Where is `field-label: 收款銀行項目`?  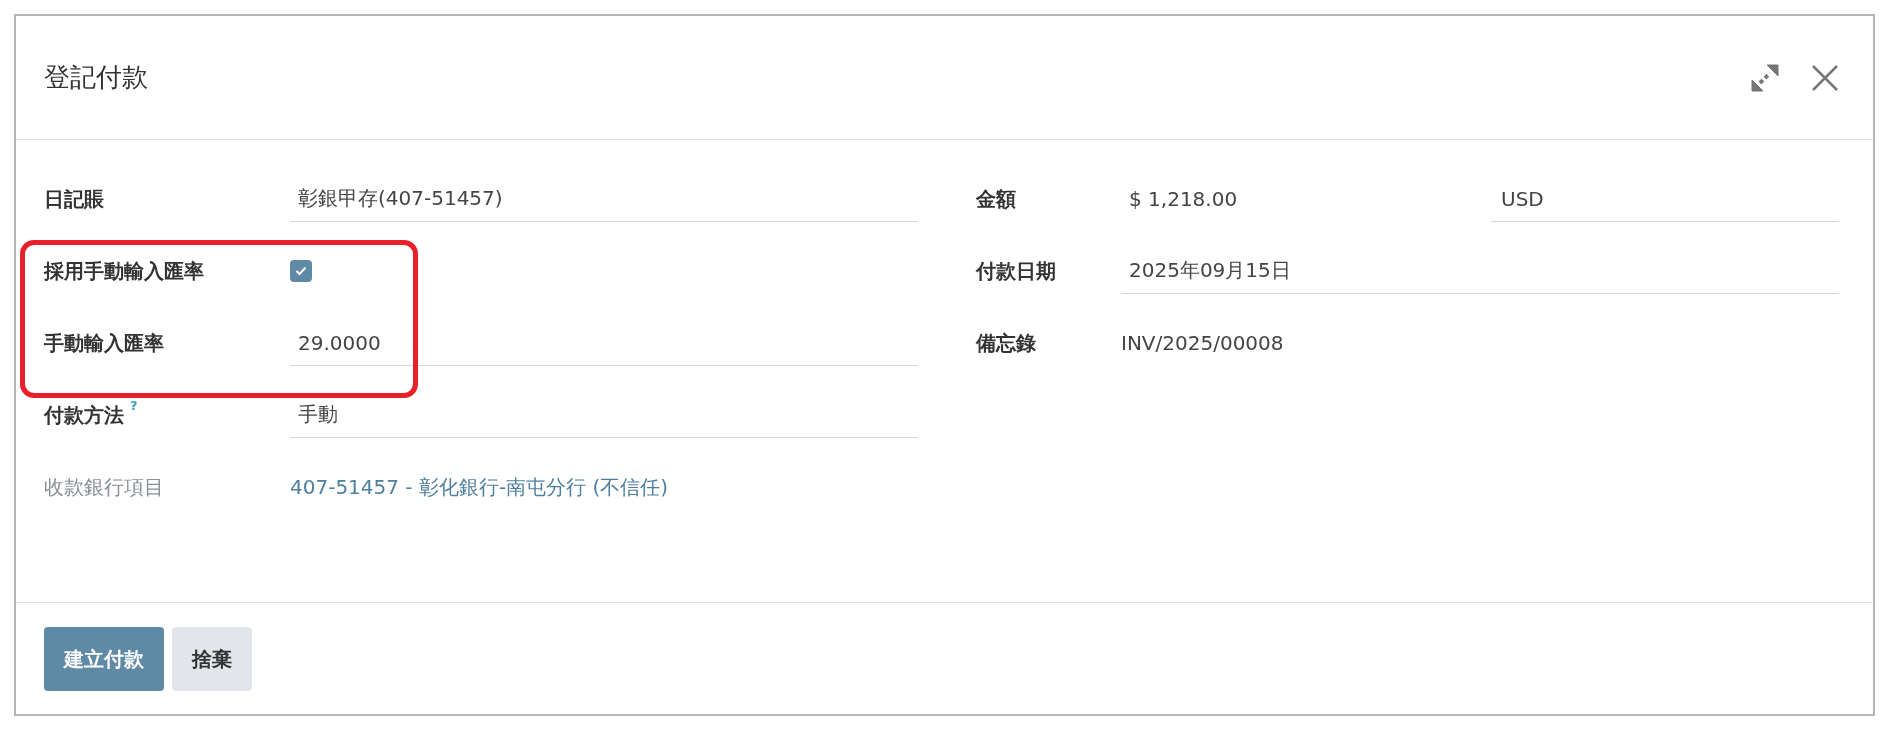 field-label: 收款銀行項目 is located at coordinates (104, 487).